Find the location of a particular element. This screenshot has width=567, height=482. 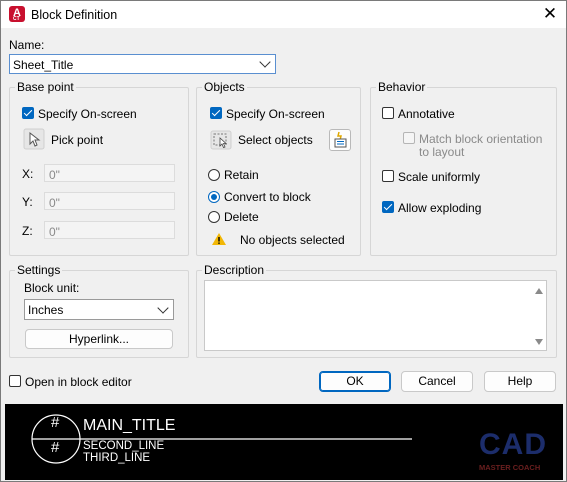

retain-label: Retain is located at coordinates (241, 175).